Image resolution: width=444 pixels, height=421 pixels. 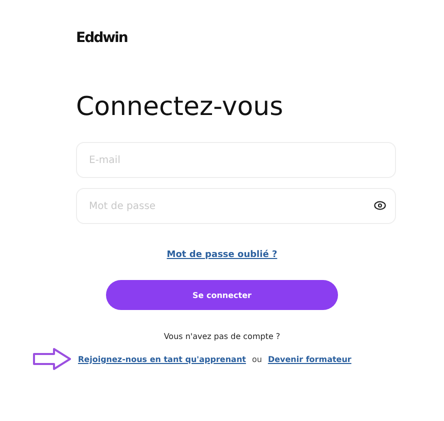 What do you see at coordinates (222, 295) in the screenshot?
I see `login-button: Se connecter` at bounding box center [222, 295].